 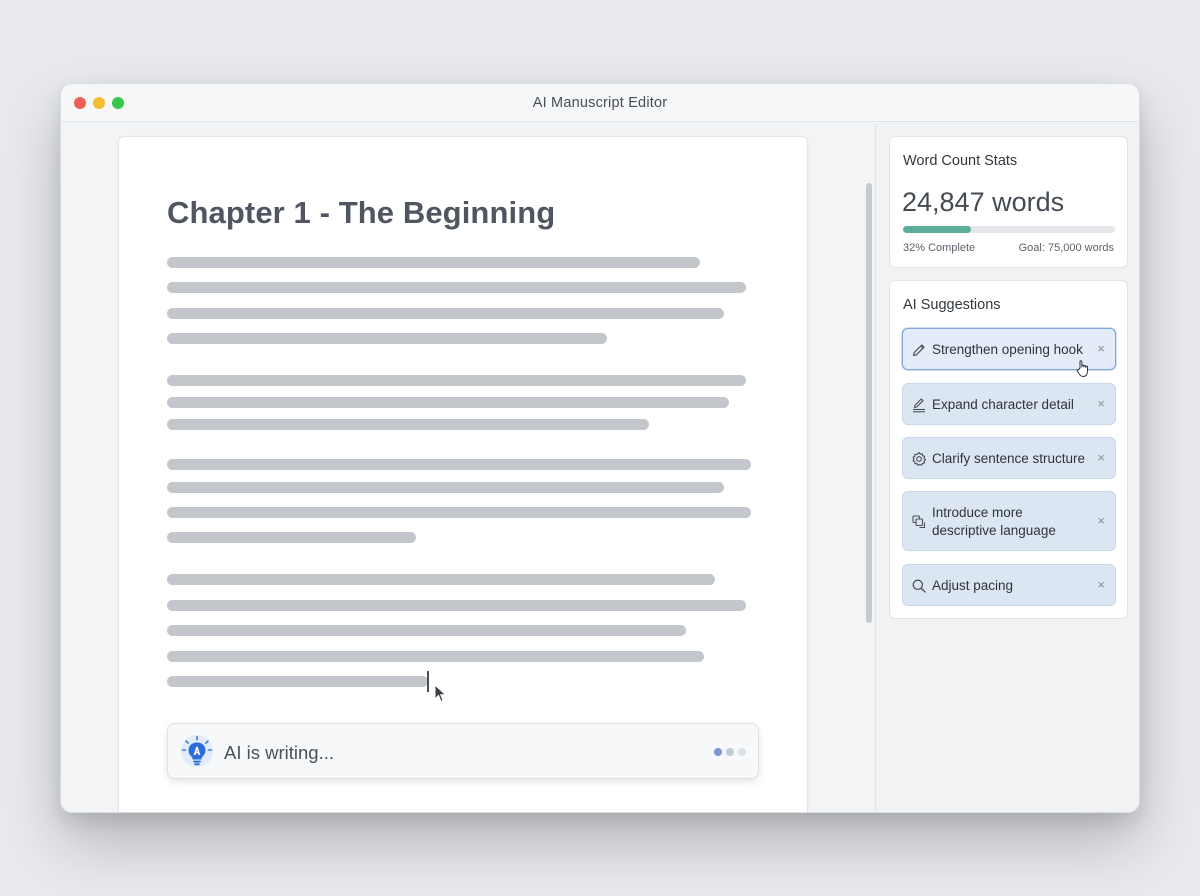 What do you see at coordinates (197, 751) in the screenshot?
I see `lightbulb-ai-icon` at bounding box center [197, 751].